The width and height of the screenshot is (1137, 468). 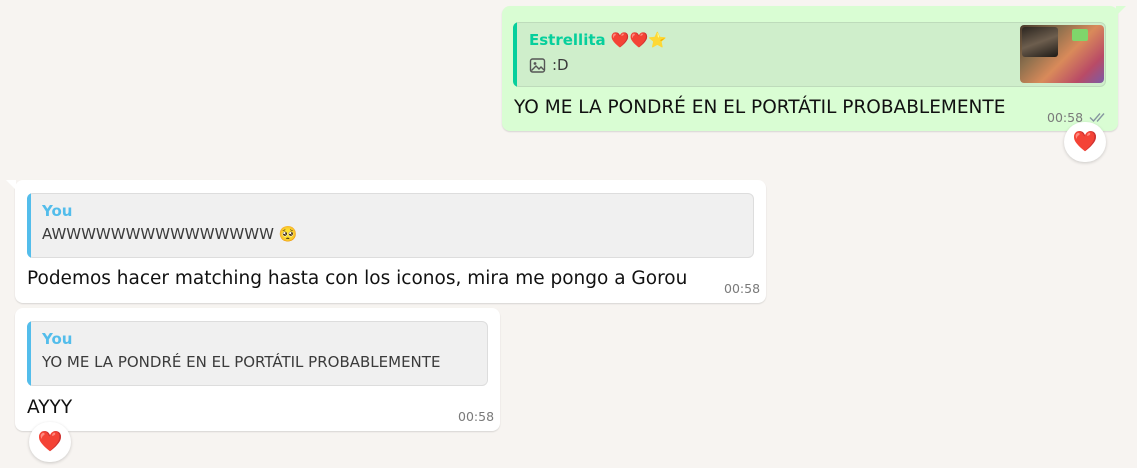 What do you see at coordinates (1097, 118) in the screenshot?
I see `double-check-icon` at bounding box center [1097, 118].